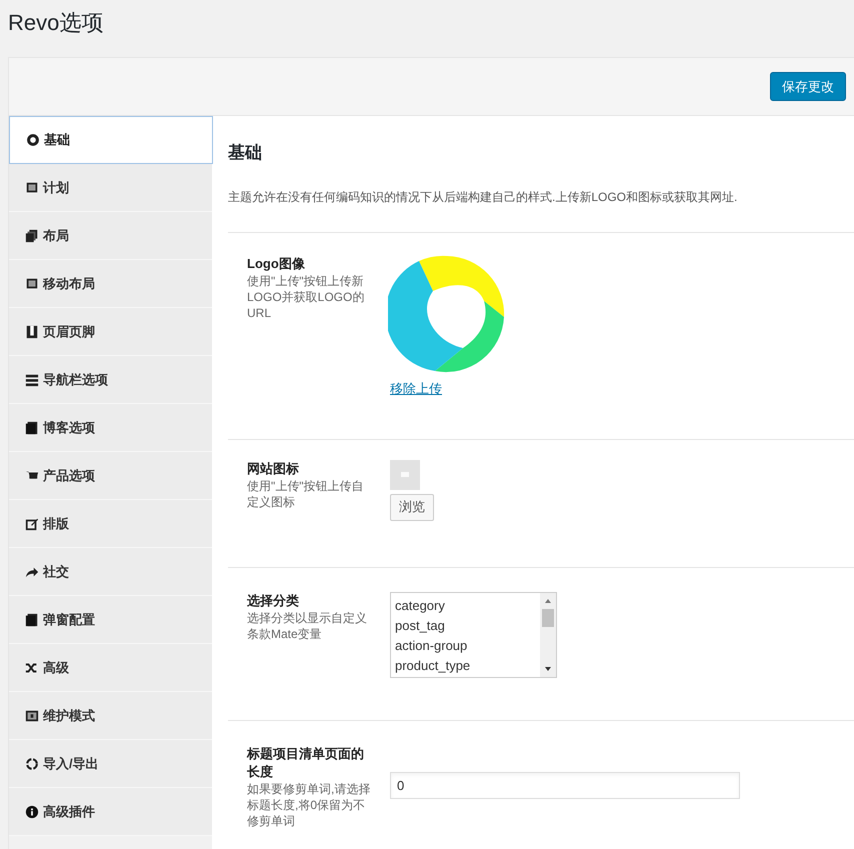 This screenshot has height=849, width=854. I want to click on section-title: 基础, so click(245, 153).